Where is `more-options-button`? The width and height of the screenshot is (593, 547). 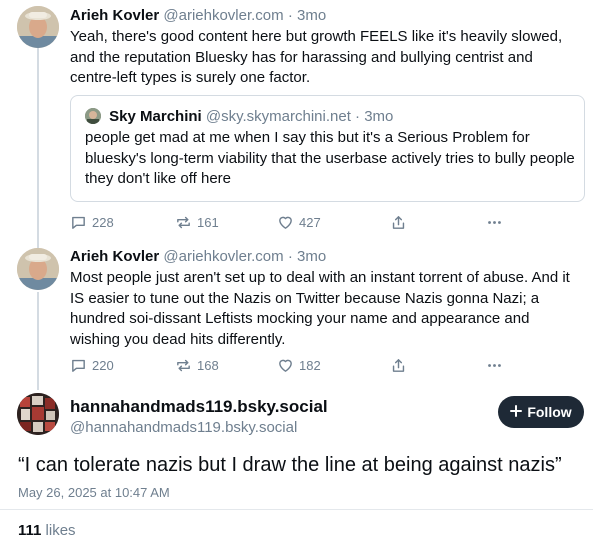 more-options-button is located at coordinates (494, 365).